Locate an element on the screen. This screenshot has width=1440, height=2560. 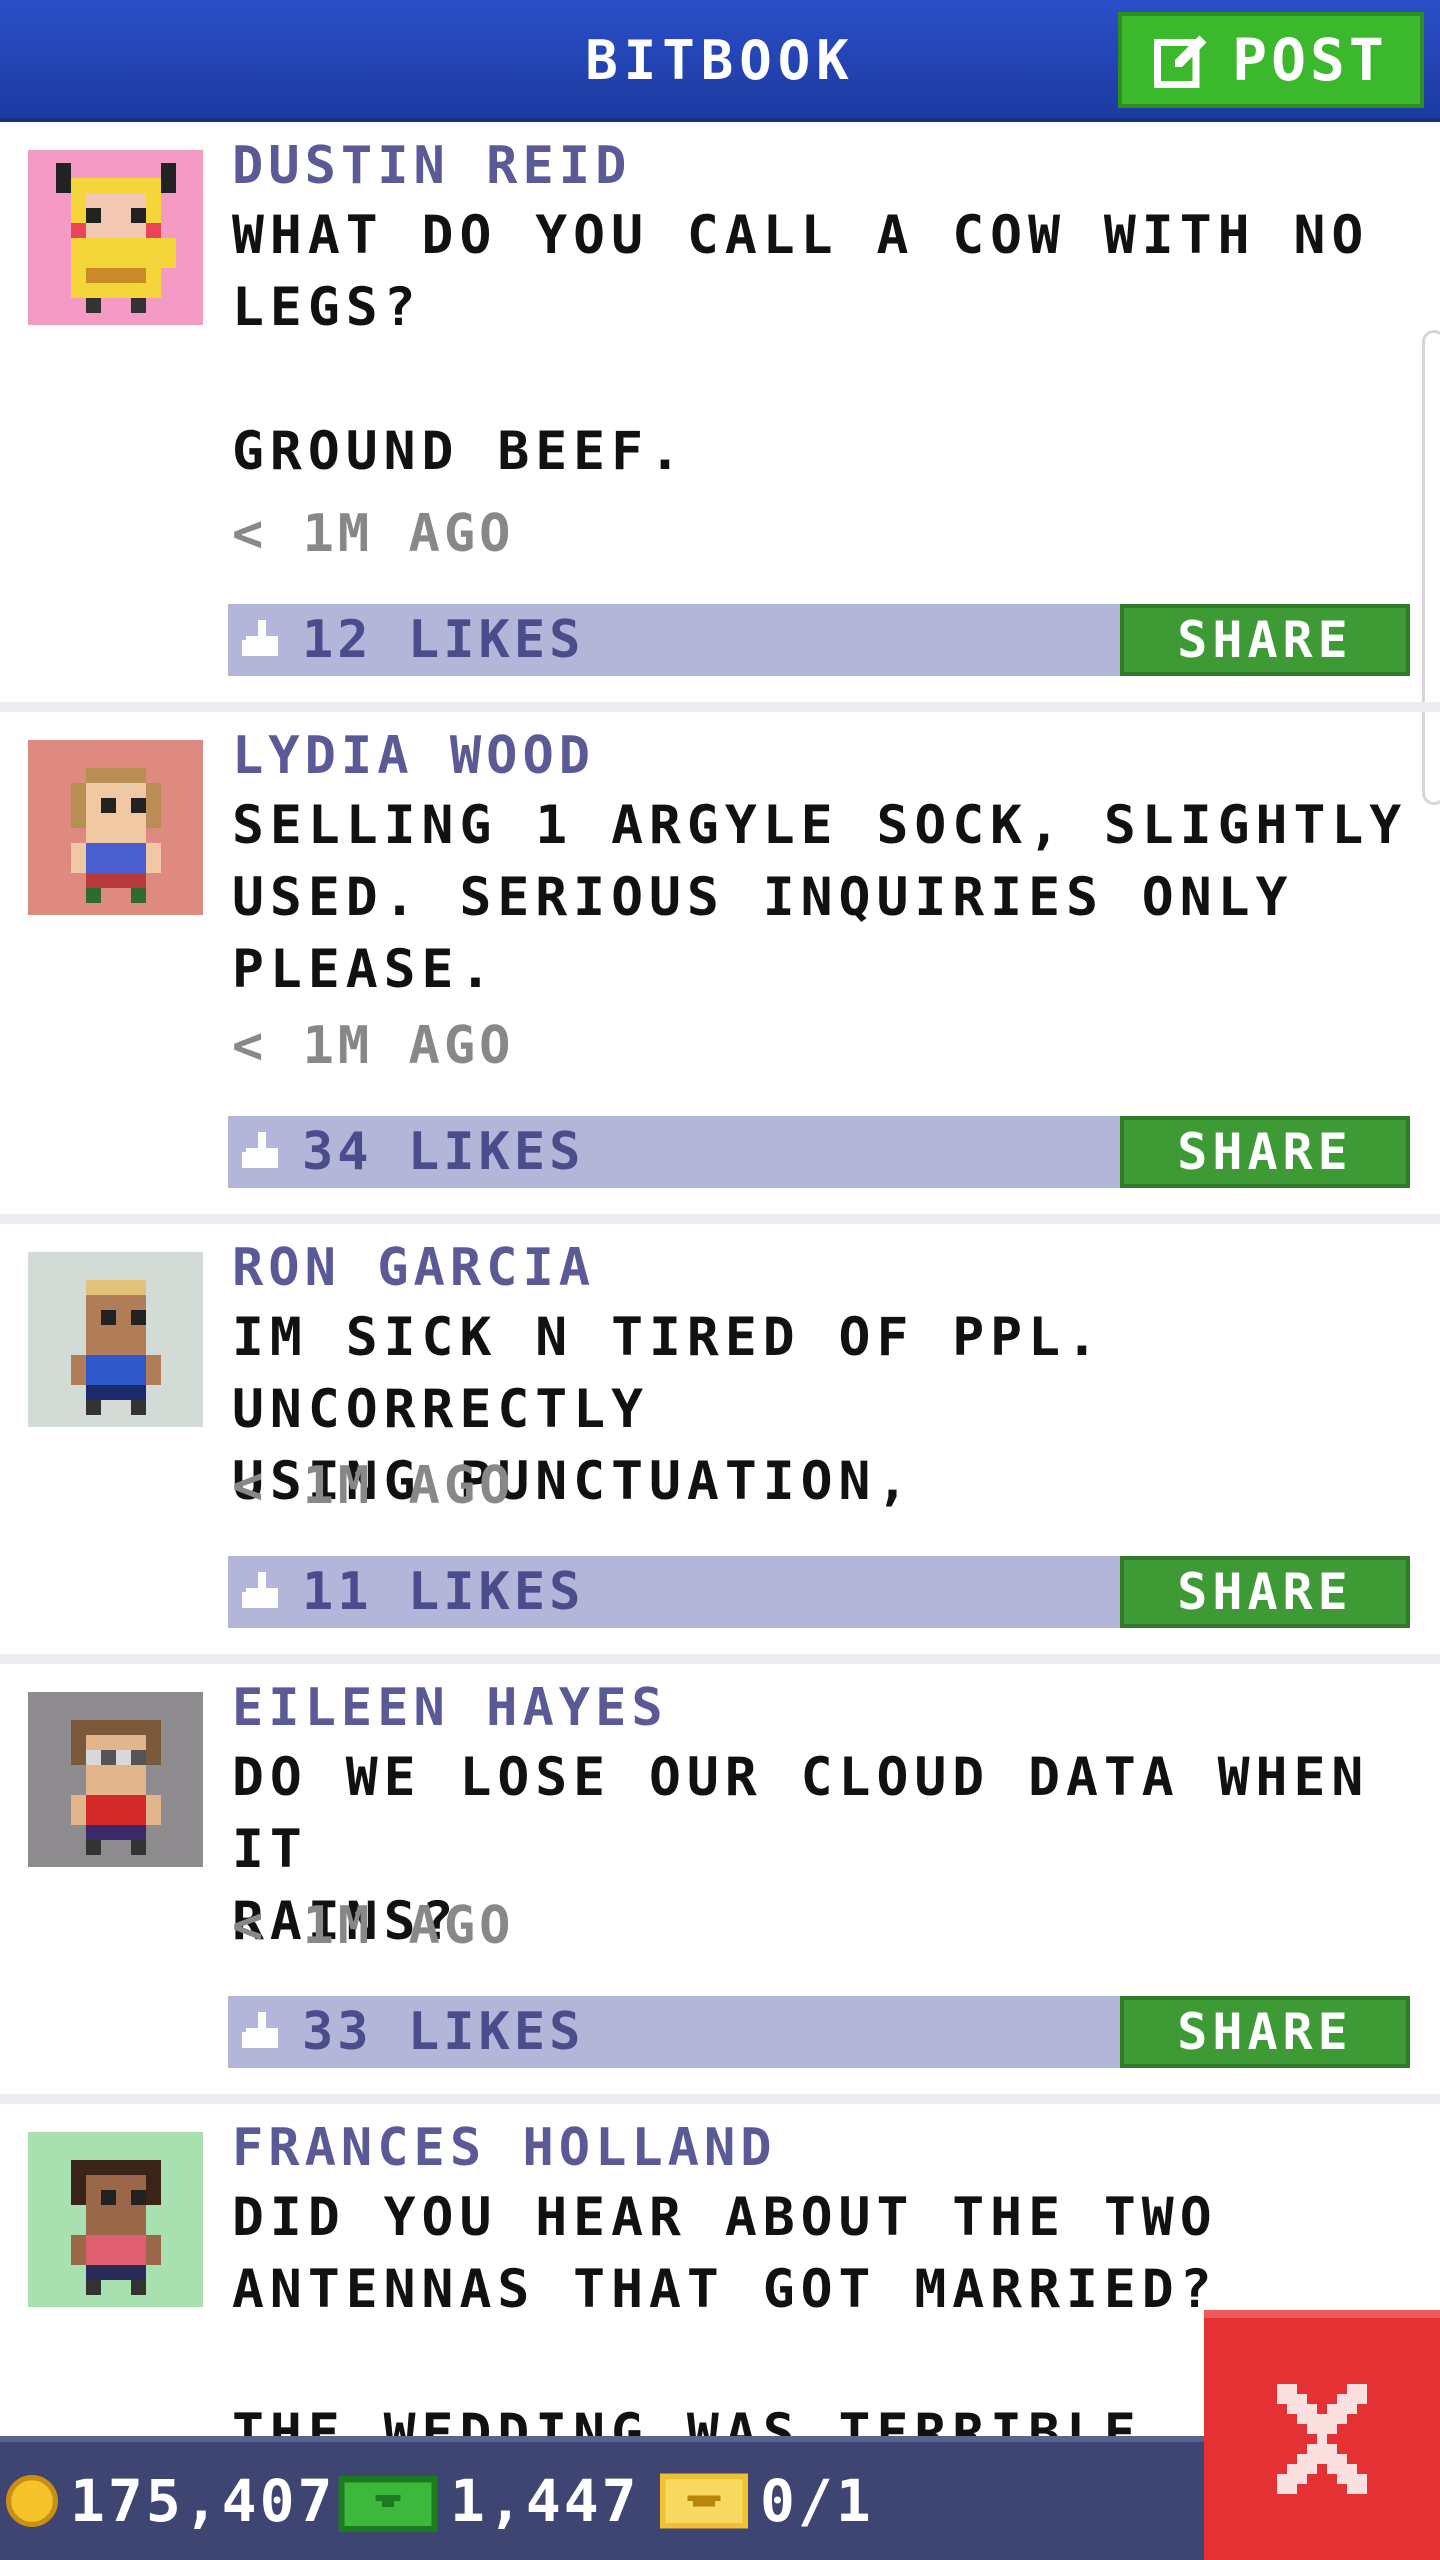
close-icon is located at coordinates (1322, 2439).